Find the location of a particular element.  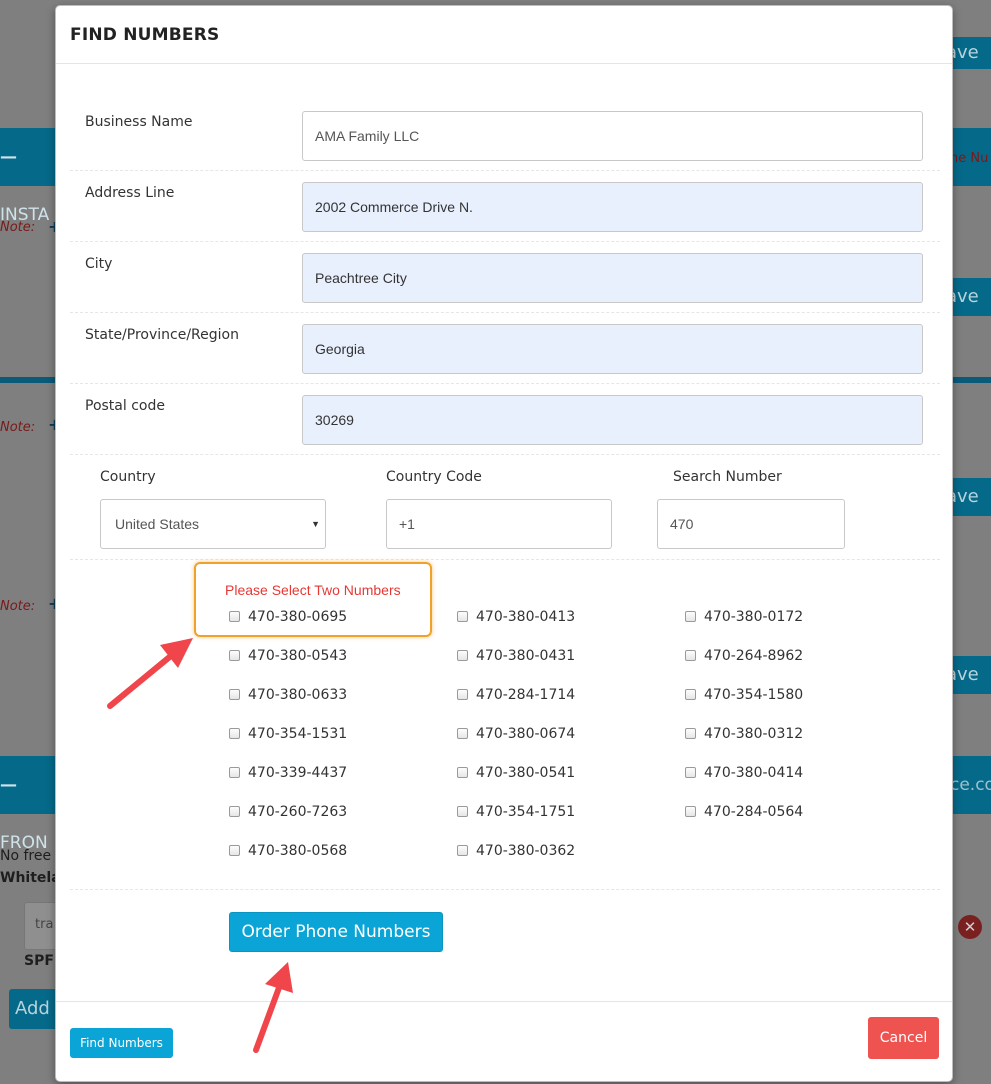

close-circle-icon: ✕ is located at coordinates (970, 927).